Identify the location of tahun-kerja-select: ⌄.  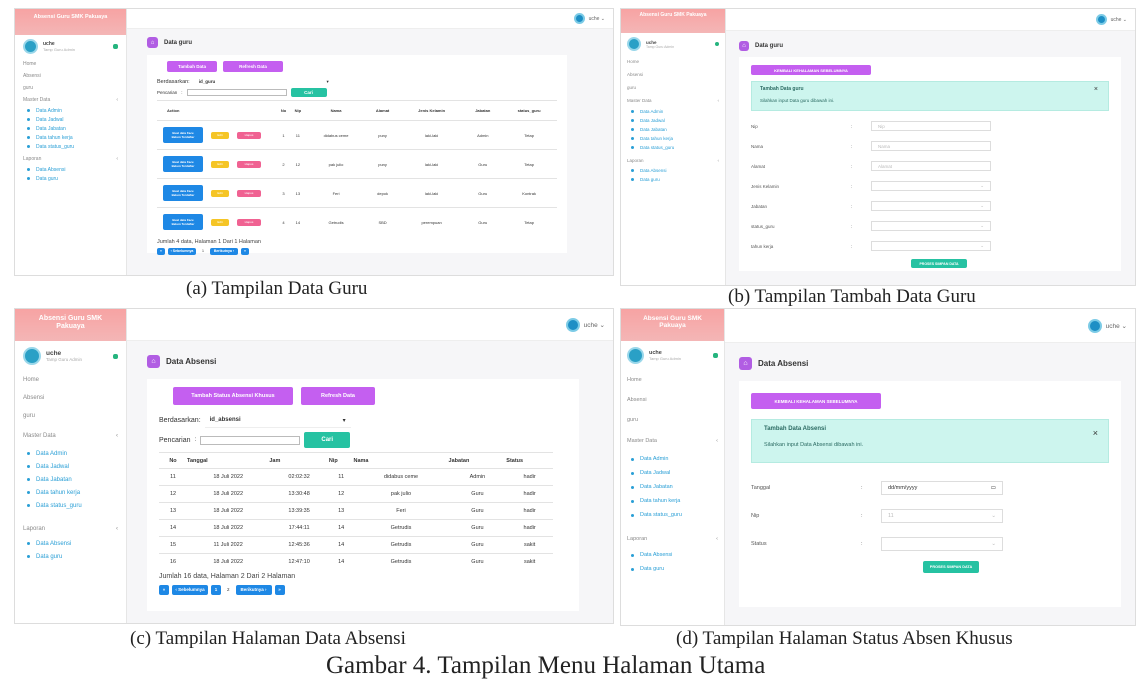
(931, 246).